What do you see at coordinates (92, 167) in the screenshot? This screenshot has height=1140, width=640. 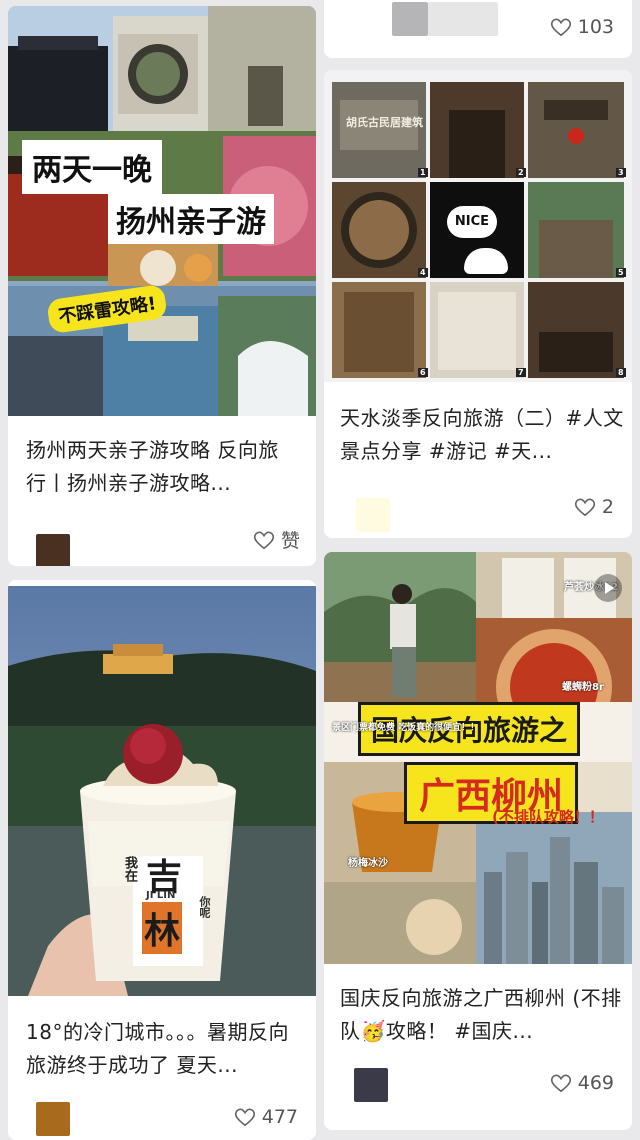 I see `cover-title-line1: 两天一晚` at bounding box center [92, 167].